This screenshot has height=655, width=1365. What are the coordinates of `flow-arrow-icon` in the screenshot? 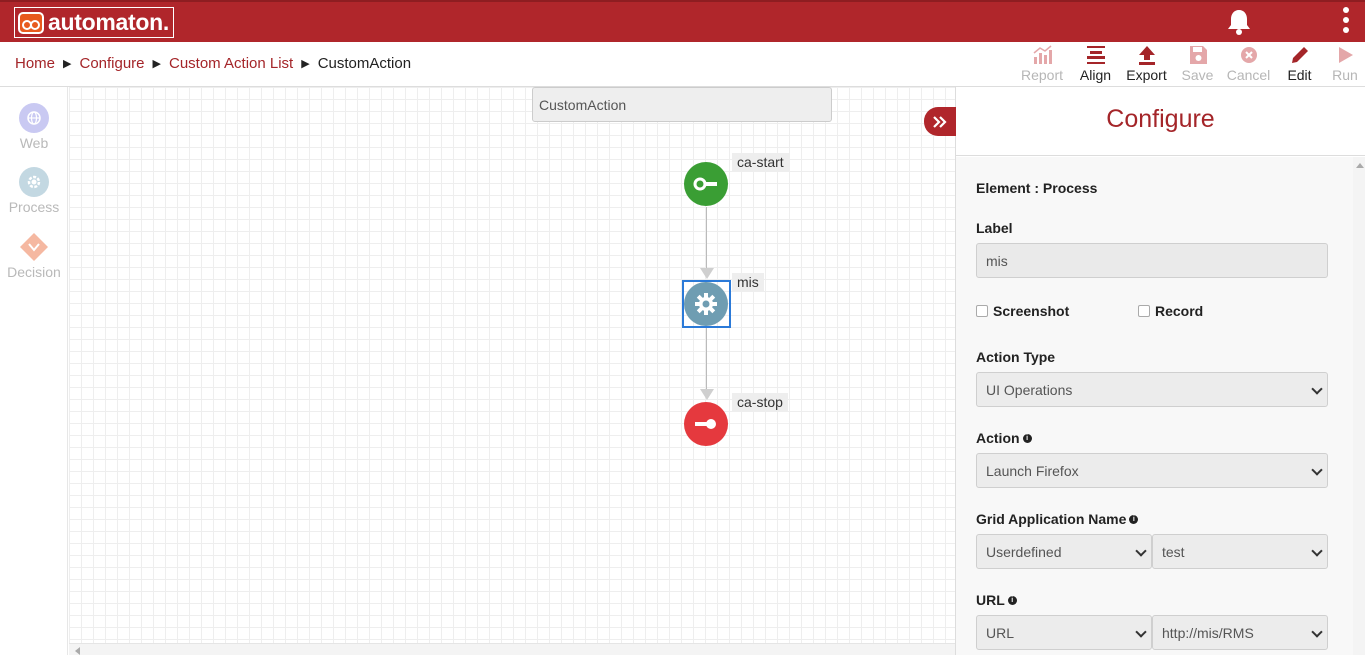 It's located at (707, 394).